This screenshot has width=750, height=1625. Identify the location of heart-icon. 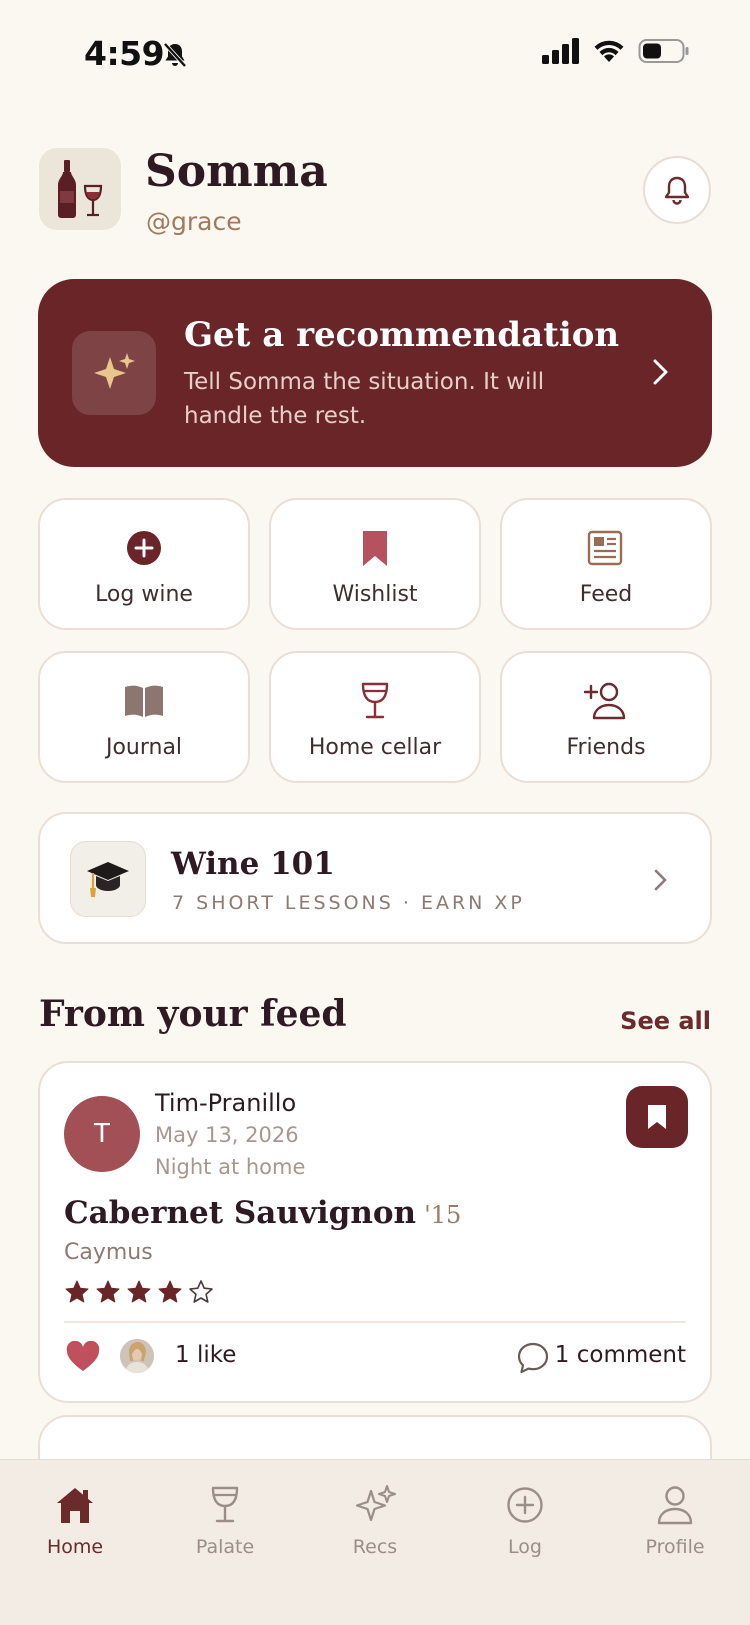
(83, 1357).